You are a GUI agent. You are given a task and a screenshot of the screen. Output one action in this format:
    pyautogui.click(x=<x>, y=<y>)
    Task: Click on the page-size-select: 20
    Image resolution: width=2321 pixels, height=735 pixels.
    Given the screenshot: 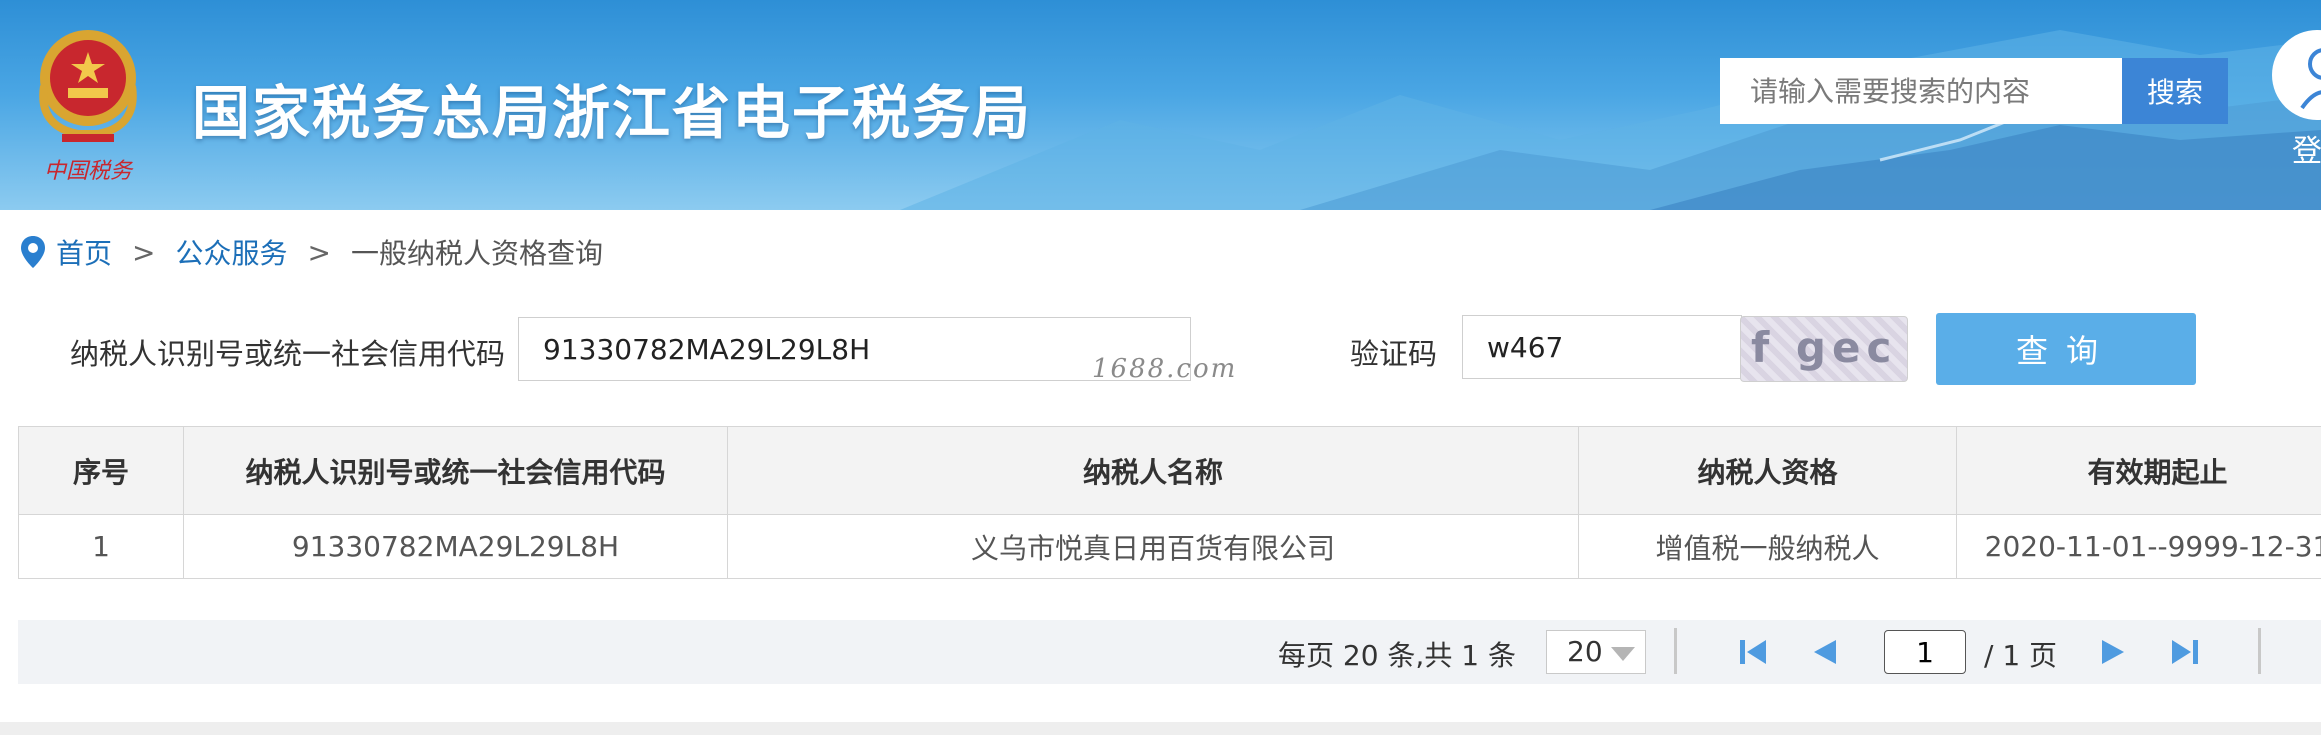 What is the action you would take?
    pyautogui.click(x=1596, y=652)
    